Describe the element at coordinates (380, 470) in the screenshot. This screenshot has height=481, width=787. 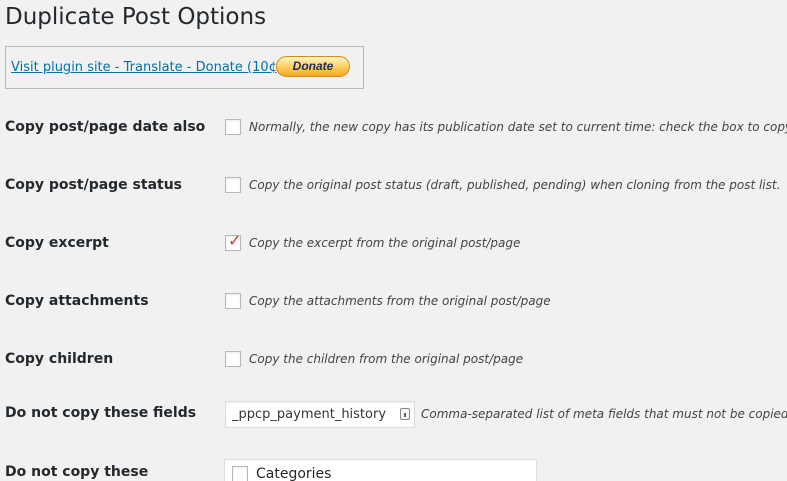
I see `taxonomies-list: Categories` at that location.